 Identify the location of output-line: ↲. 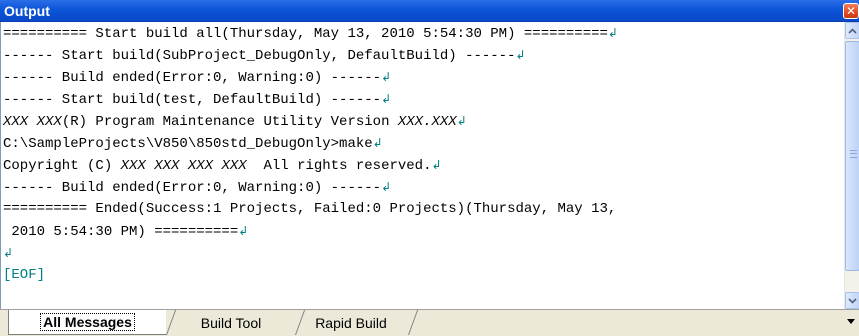
(422, 253).